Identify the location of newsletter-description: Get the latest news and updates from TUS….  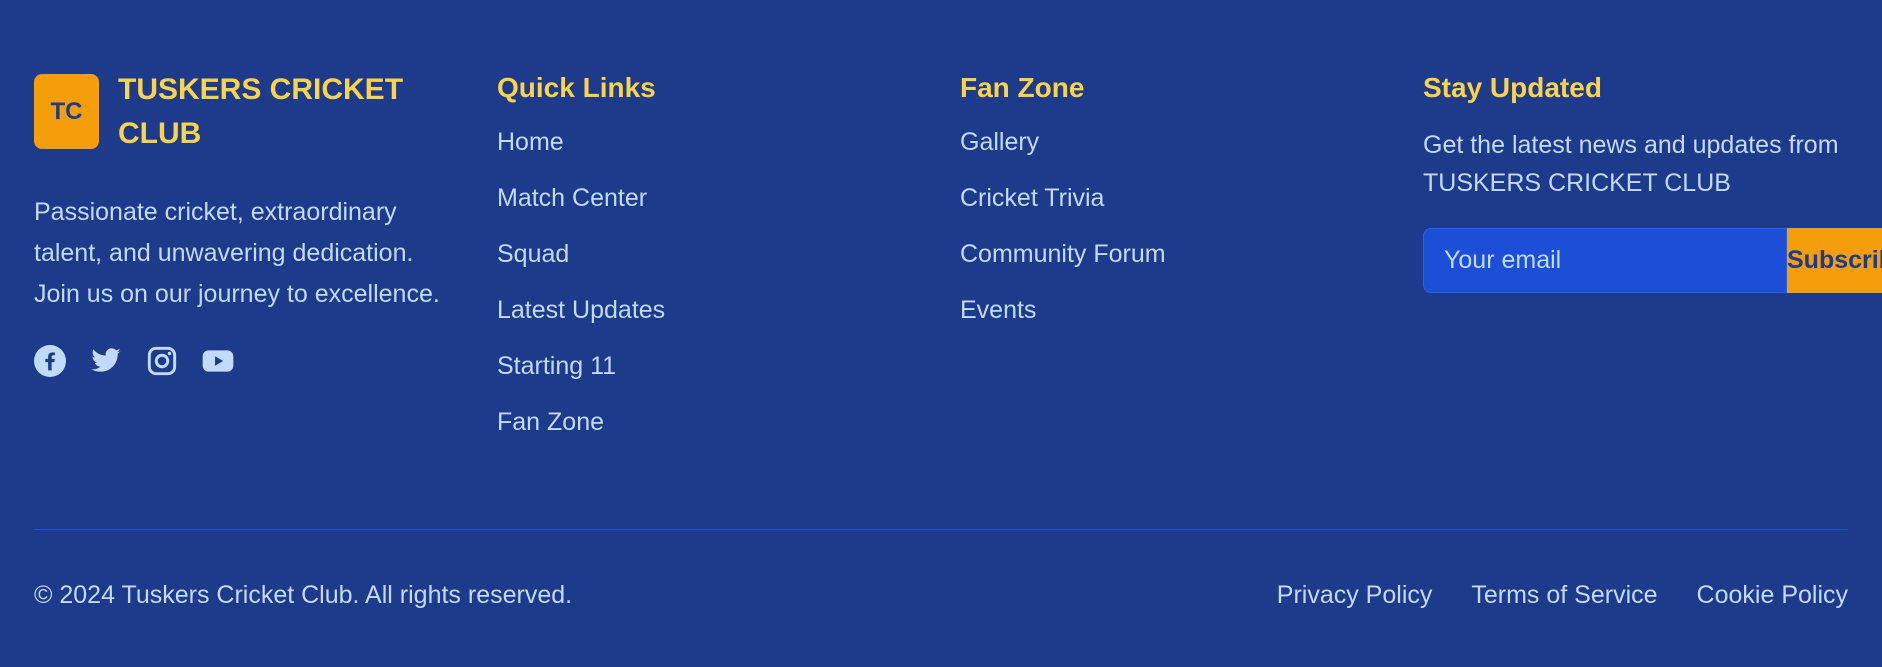
(1631, 164).